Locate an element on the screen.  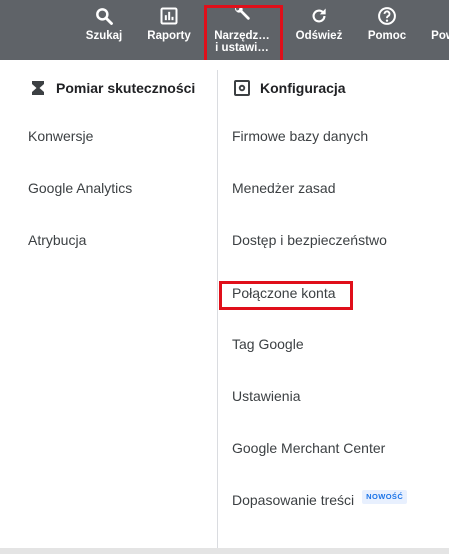
menu-item-google-tag: Tag Google is located at coordinates (268, 344).